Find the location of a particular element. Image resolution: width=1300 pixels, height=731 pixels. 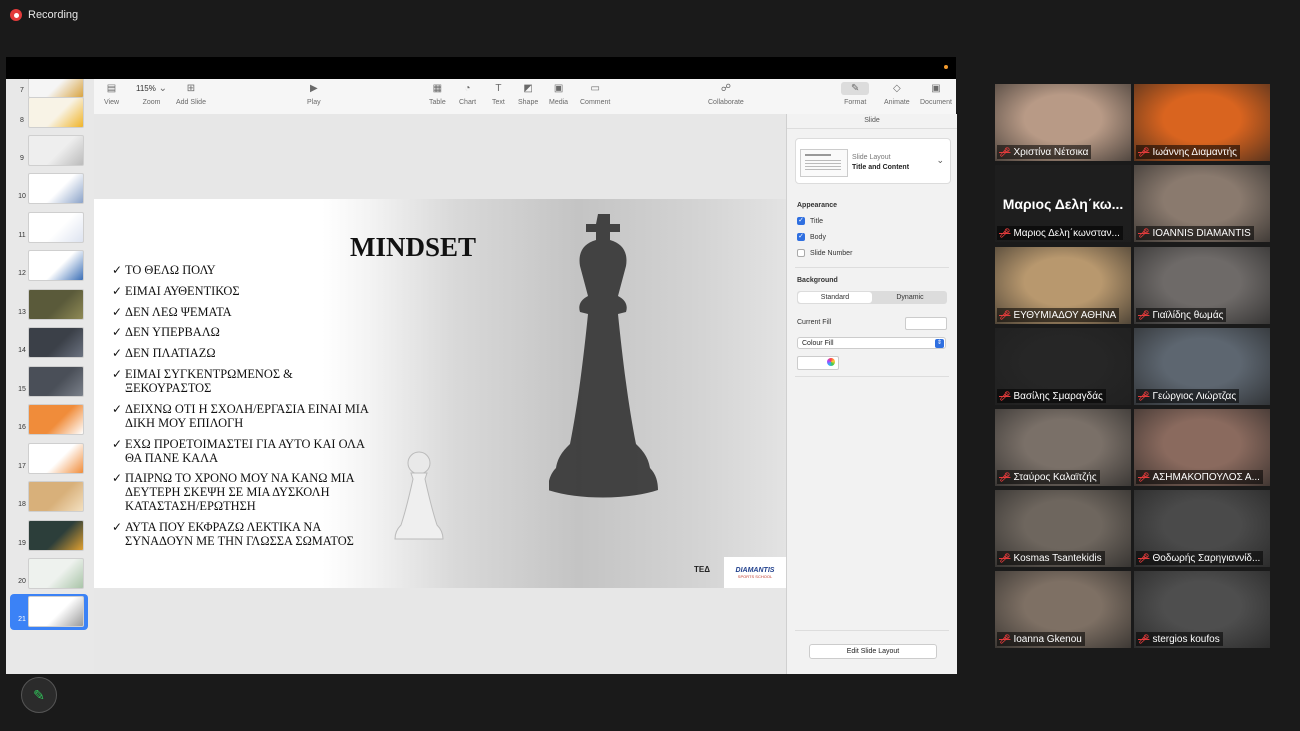

slide-thumbnail: 8 is located at coordinates (50, 113).